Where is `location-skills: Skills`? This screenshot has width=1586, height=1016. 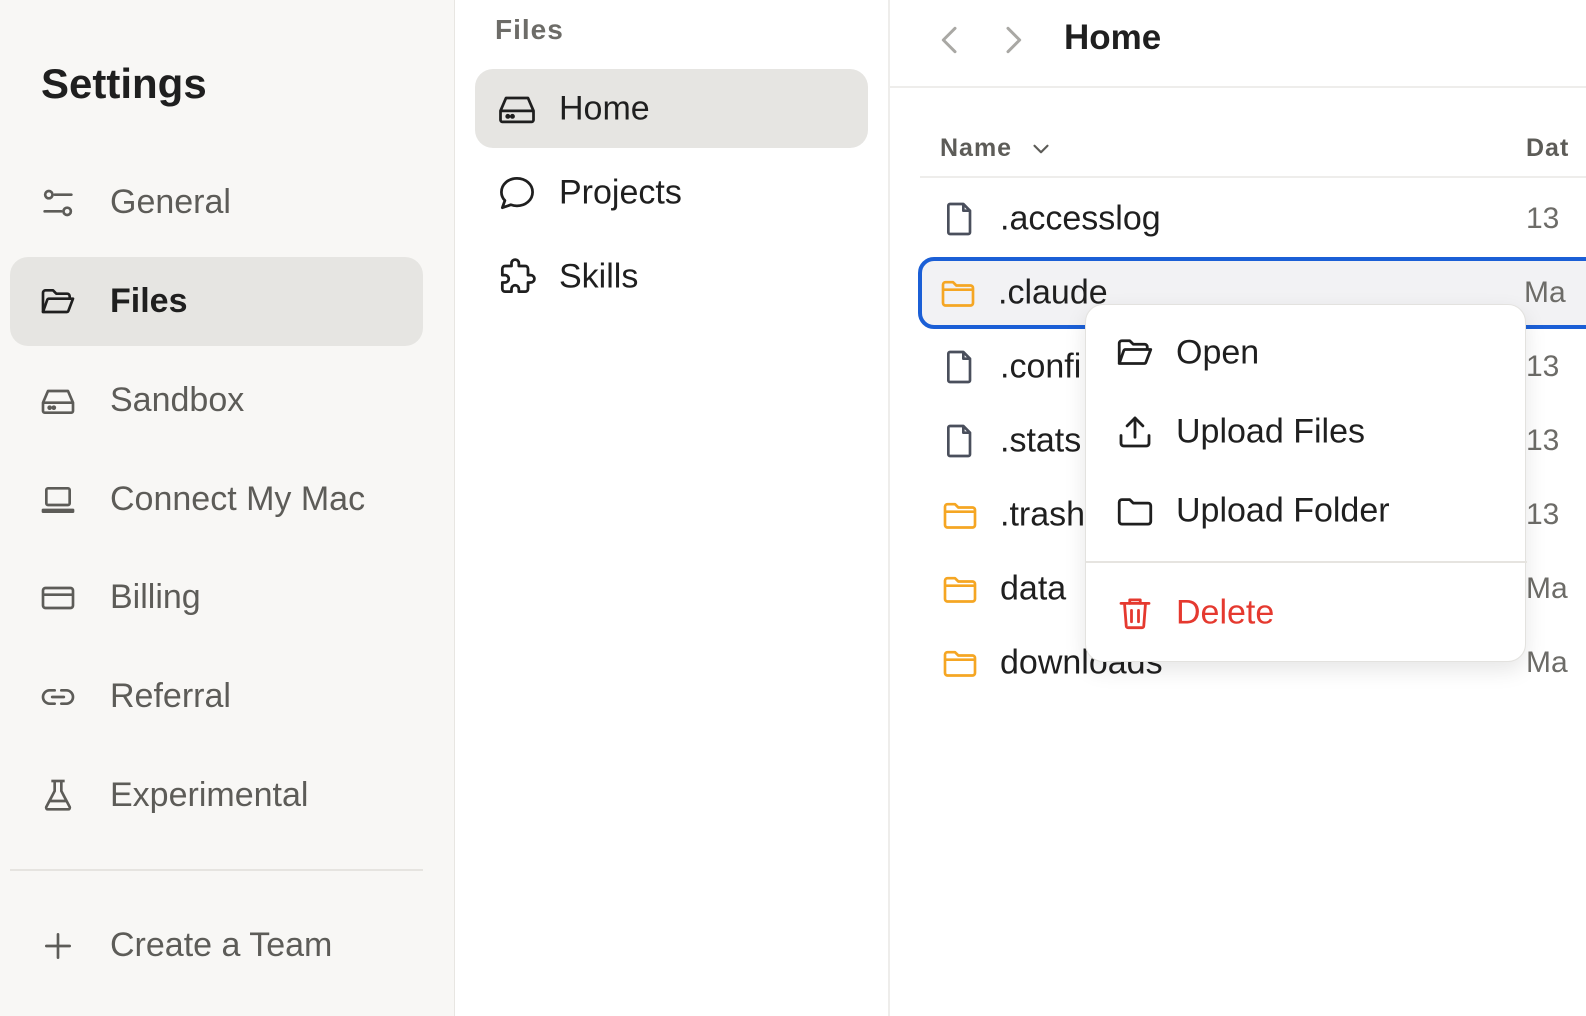 location-skills: Skills is located at coordinates (671, 276).